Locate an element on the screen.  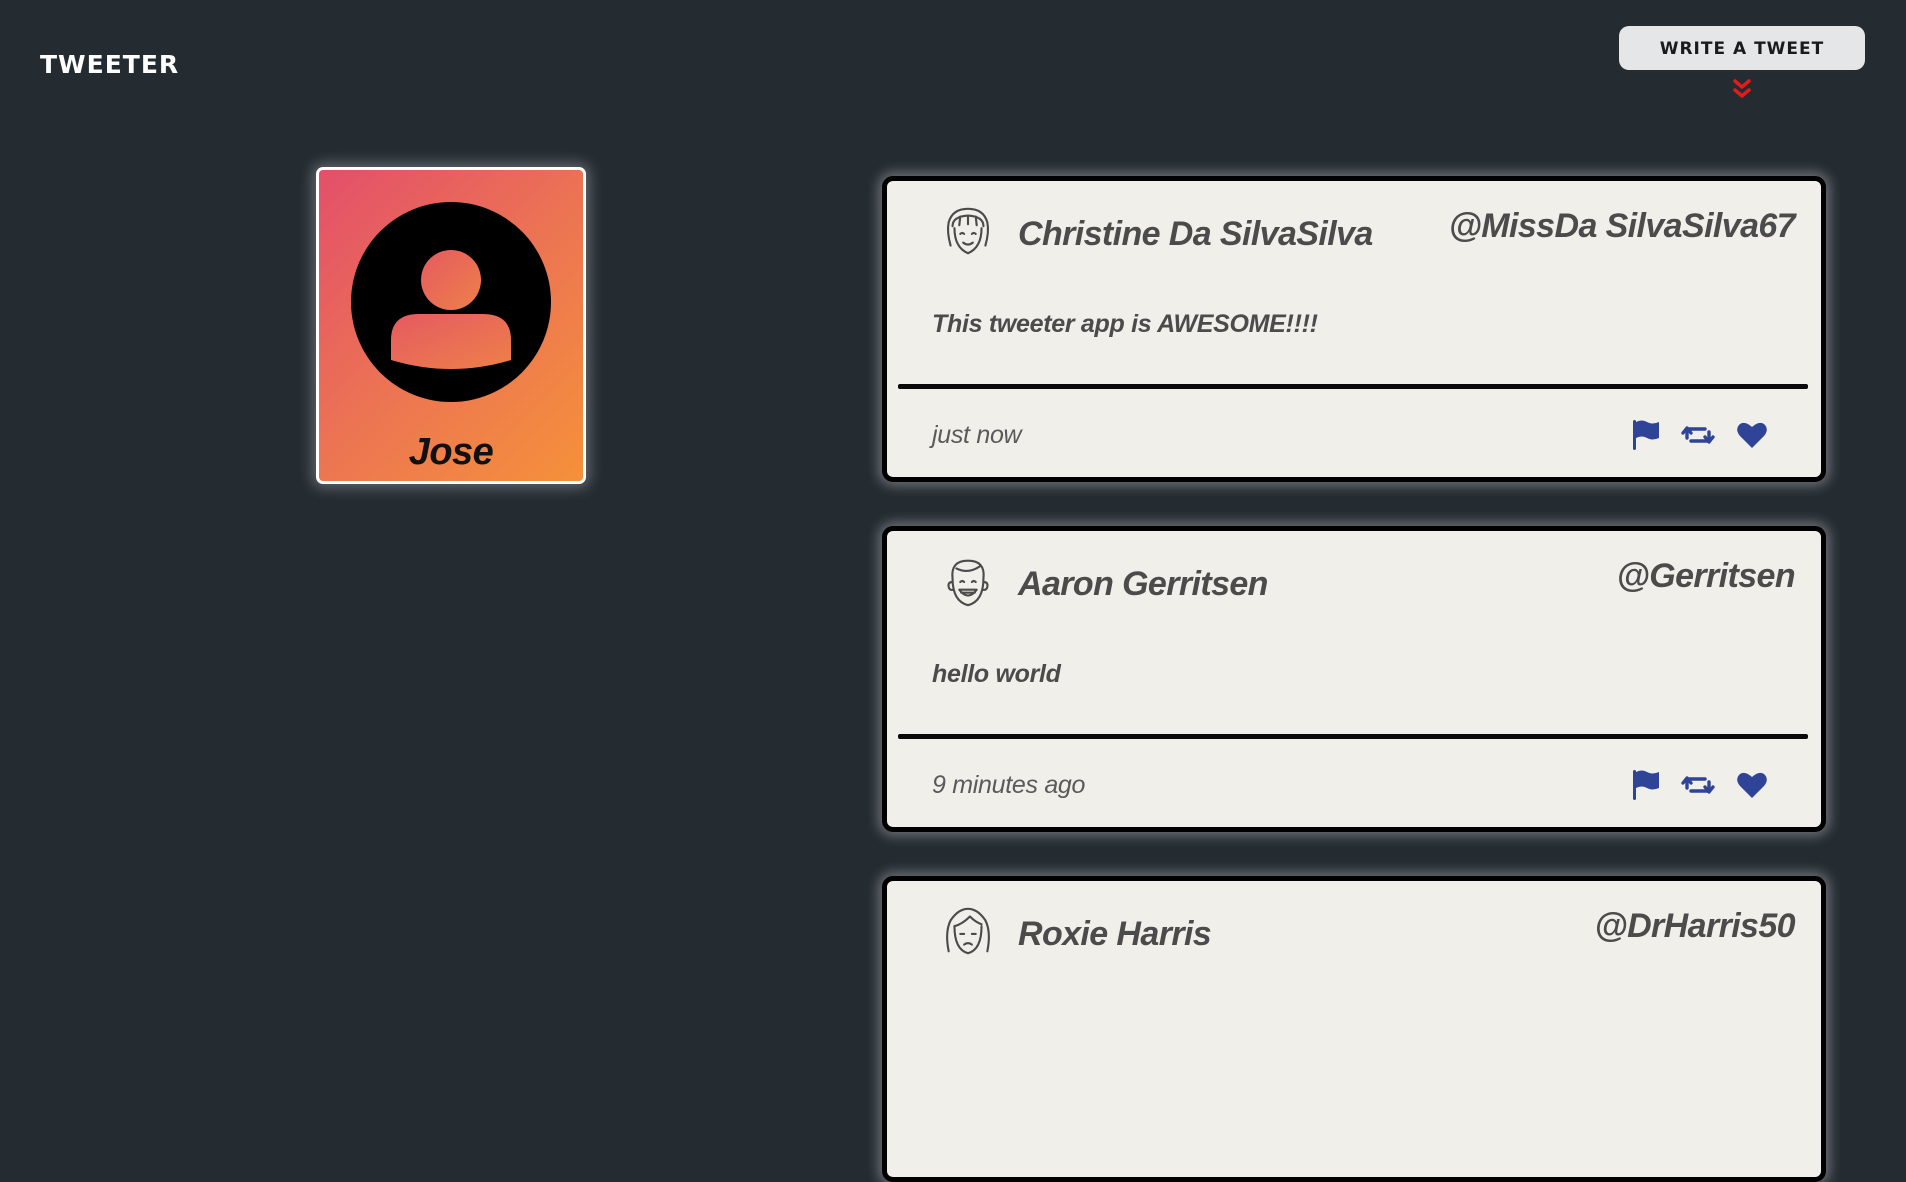
tweet-timestamp: just now is located at coordinates (977, 435).